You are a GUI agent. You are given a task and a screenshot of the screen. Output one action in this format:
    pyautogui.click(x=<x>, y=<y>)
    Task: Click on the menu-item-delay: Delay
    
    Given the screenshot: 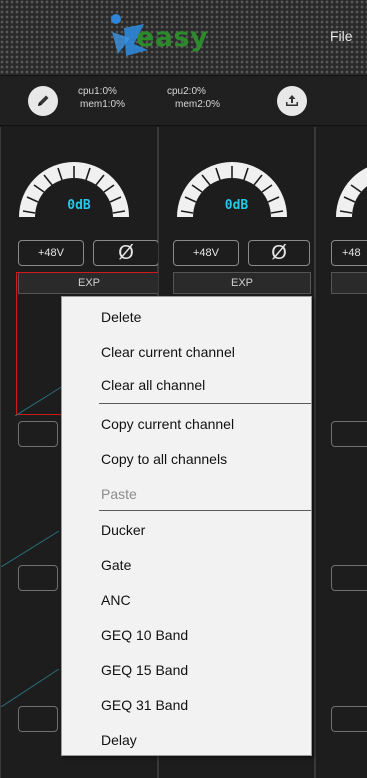 What is the action you would take?
    pyautogui.click(x=186, y=740)
    